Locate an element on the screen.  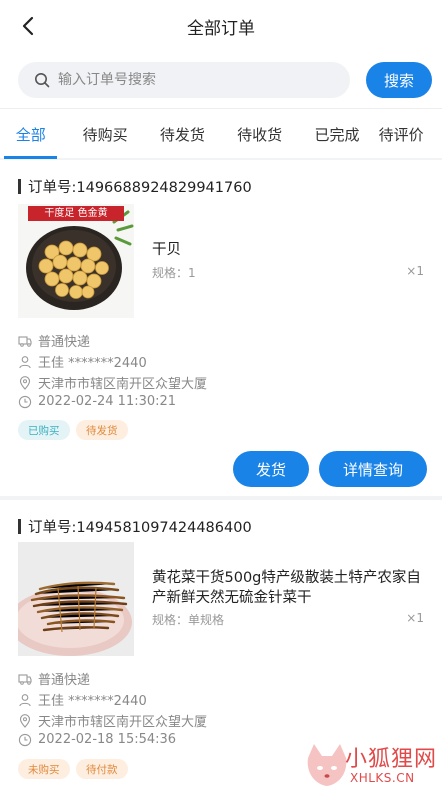
order-number: 订单号:1496688924829941760 is located at coordinates (135, 186).